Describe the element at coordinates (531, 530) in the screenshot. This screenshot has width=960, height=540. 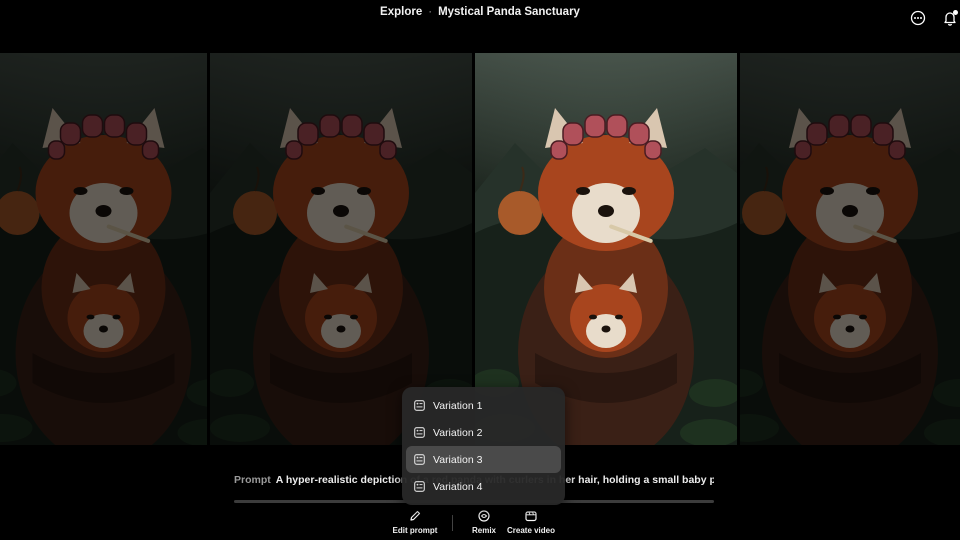
I see `create-video-label: Create video` at that location.